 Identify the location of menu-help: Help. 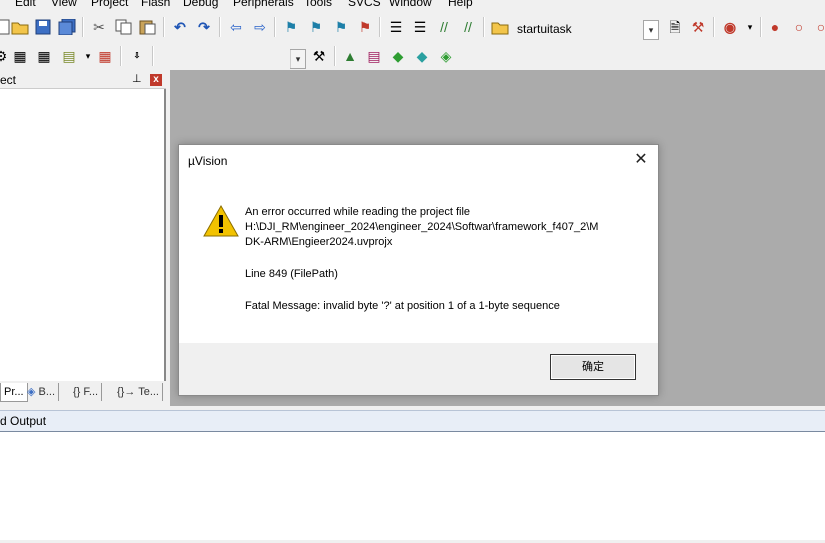
(460, 4).